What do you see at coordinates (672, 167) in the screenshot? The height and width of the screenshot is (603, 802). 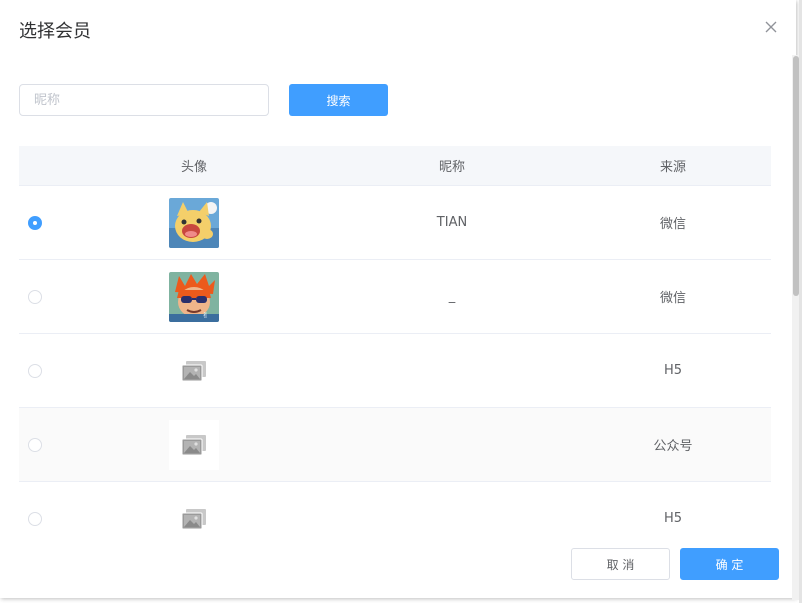 I see `header-source: 来源` at bounding box center [672, 167].